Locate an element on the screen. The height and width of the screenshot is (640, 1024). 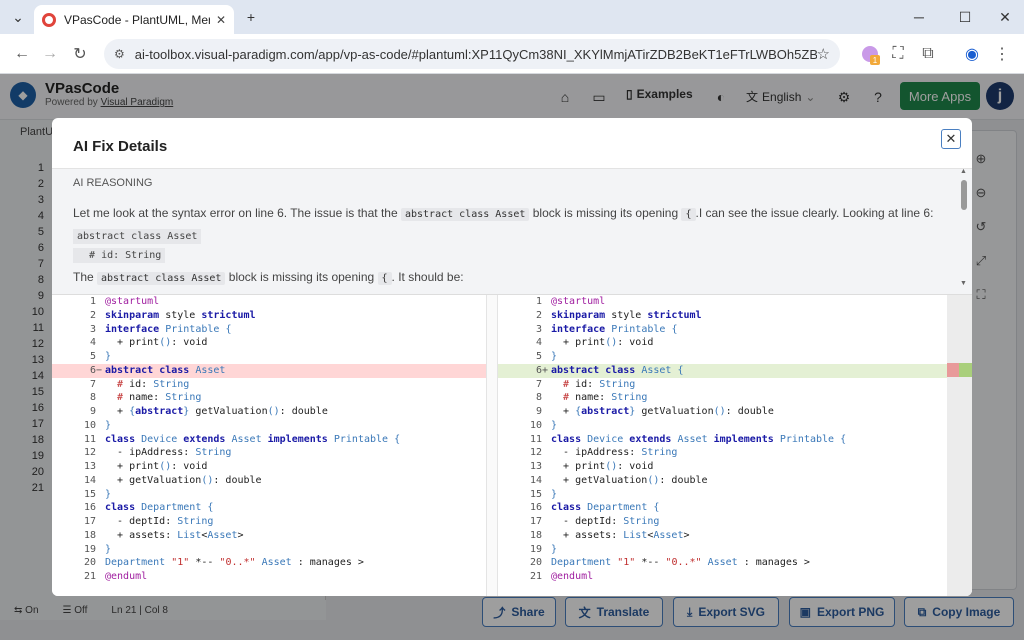
back-icon: ← is located at coordinates (22, 54).